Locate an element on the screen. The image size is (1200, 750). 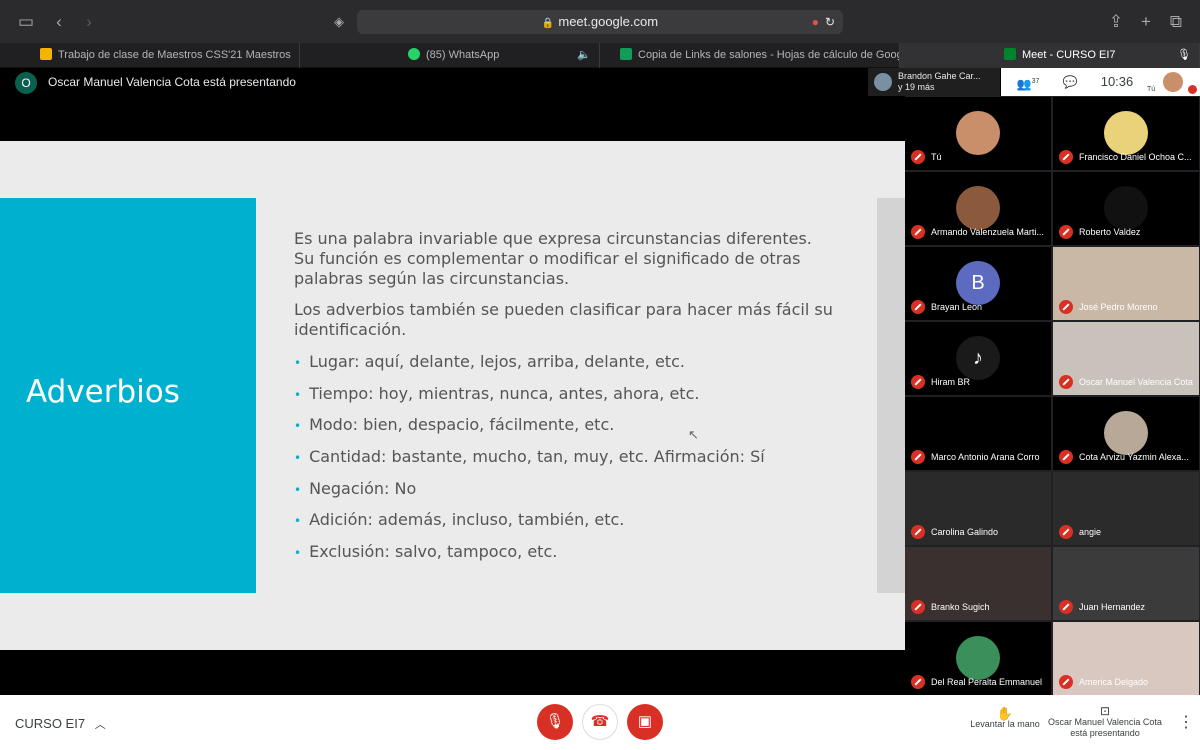
raise-hand-label: Levantar la mano is located at coordinates (1005, 724).